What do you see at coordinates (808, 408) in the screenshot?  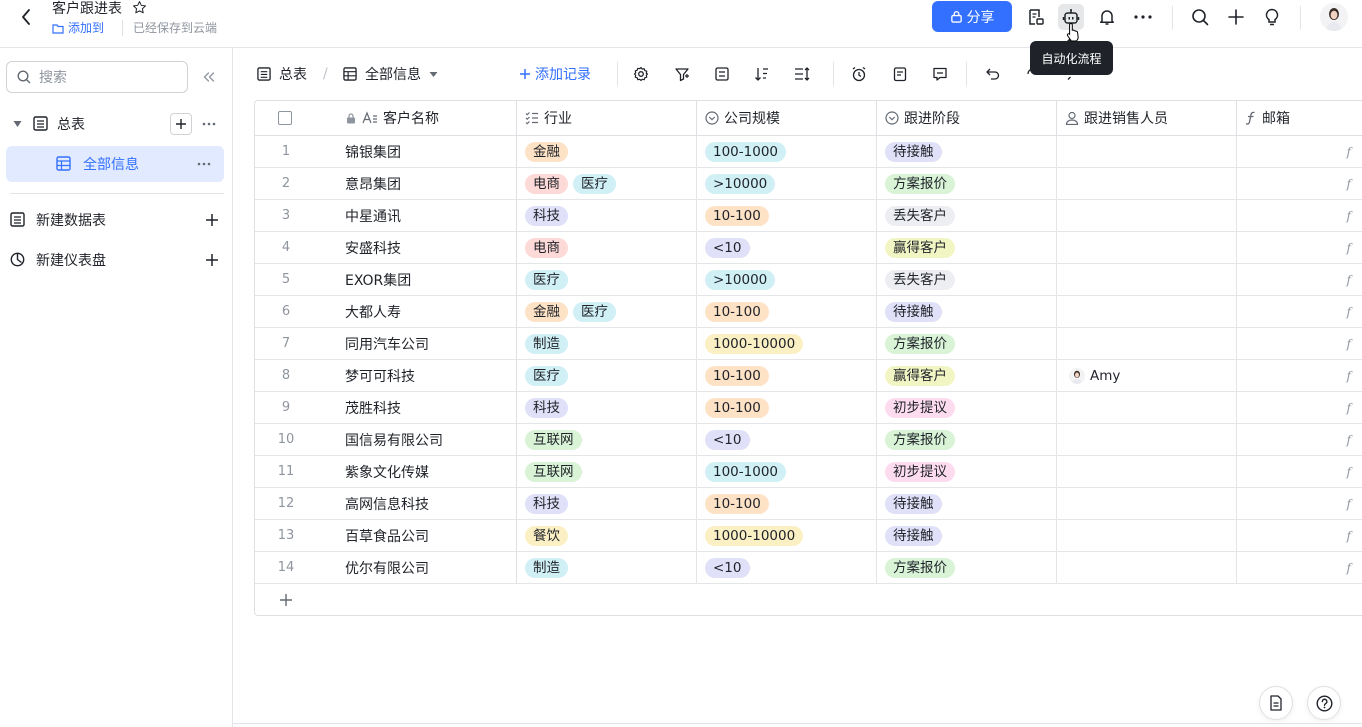 I see `table-row: 9 茂胜科技 科技 10-100 初步提议 f` at bounding box center [808, 408].